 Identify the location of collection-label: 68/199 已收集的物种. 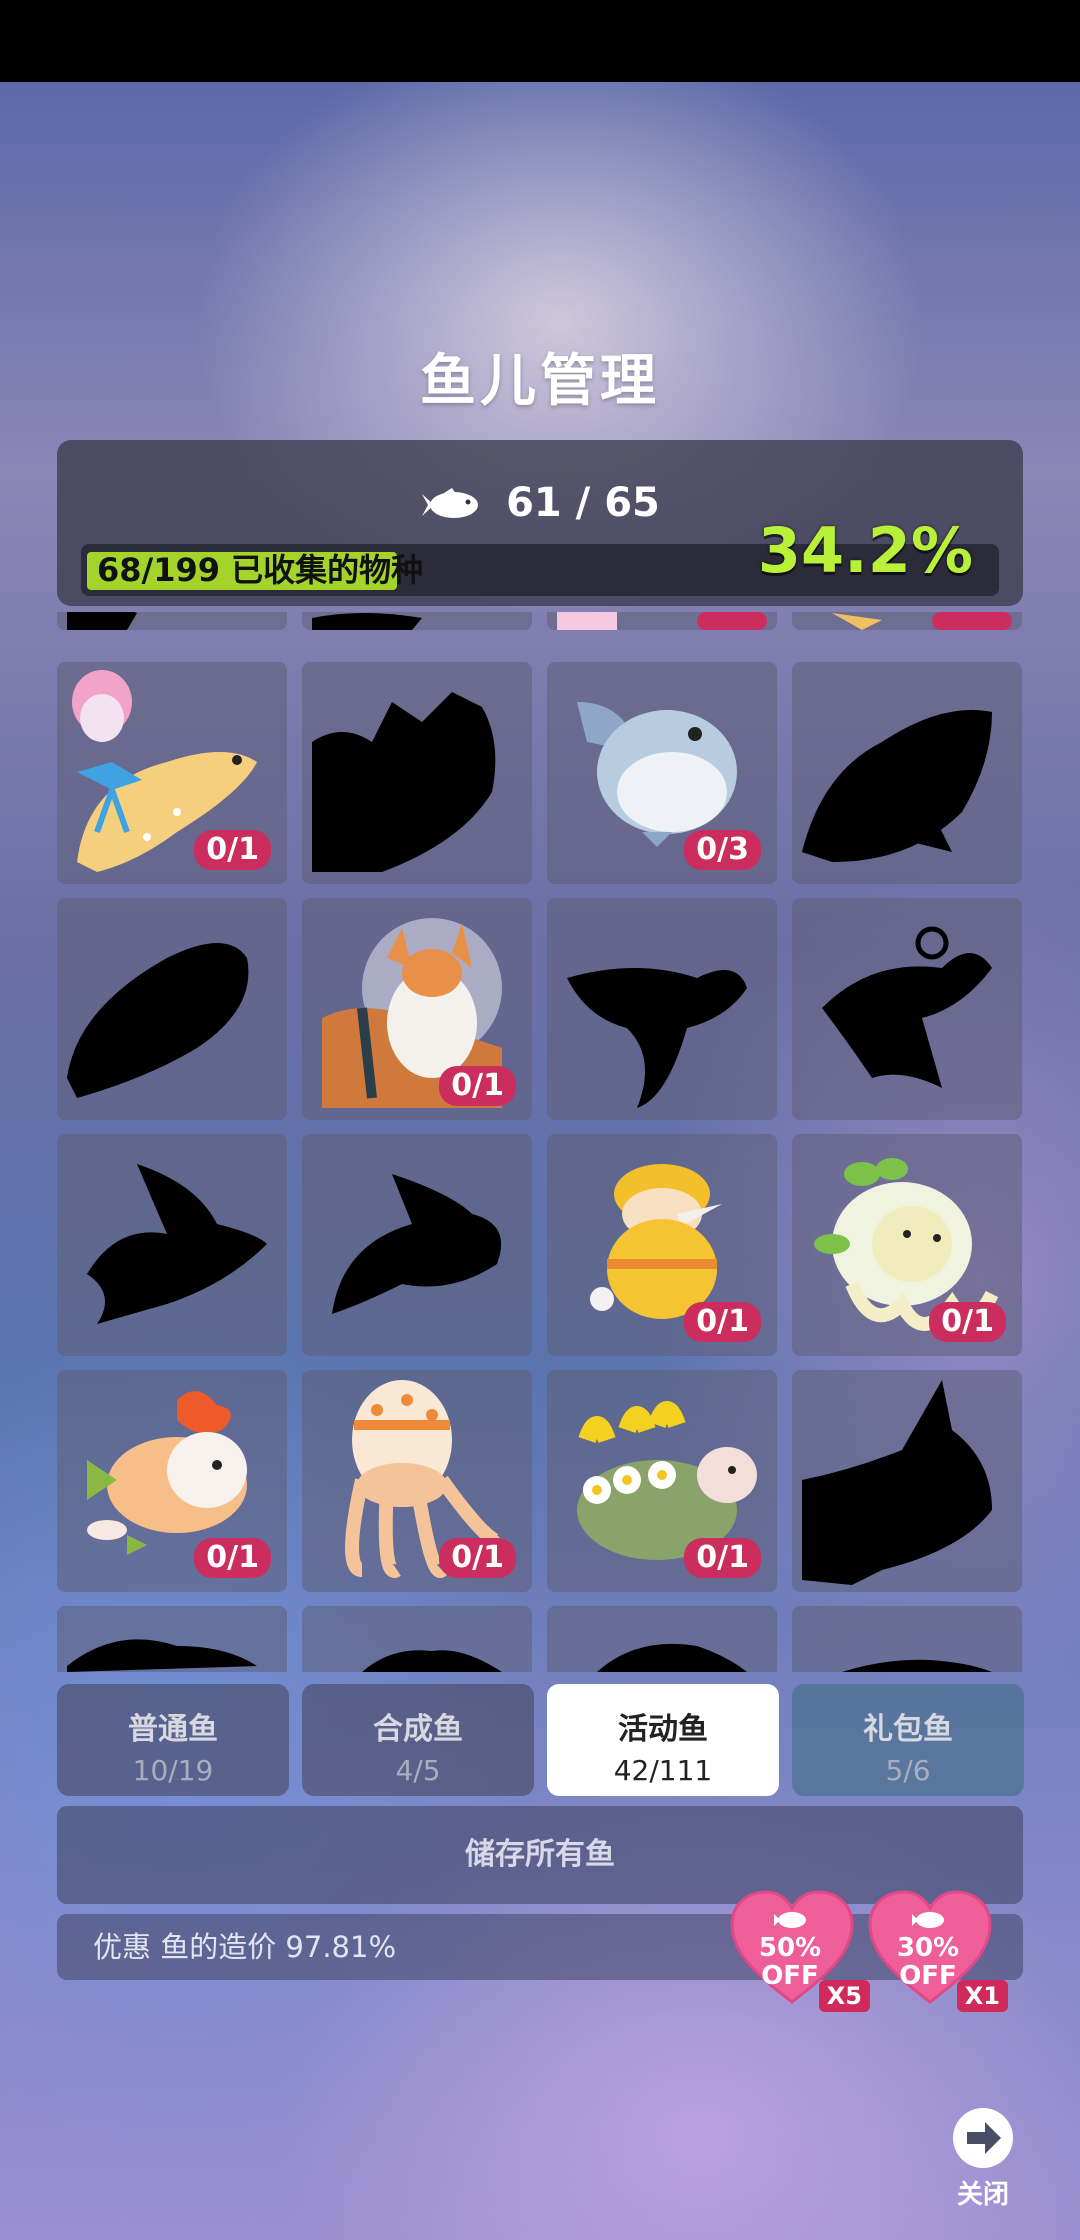
(260, 570).